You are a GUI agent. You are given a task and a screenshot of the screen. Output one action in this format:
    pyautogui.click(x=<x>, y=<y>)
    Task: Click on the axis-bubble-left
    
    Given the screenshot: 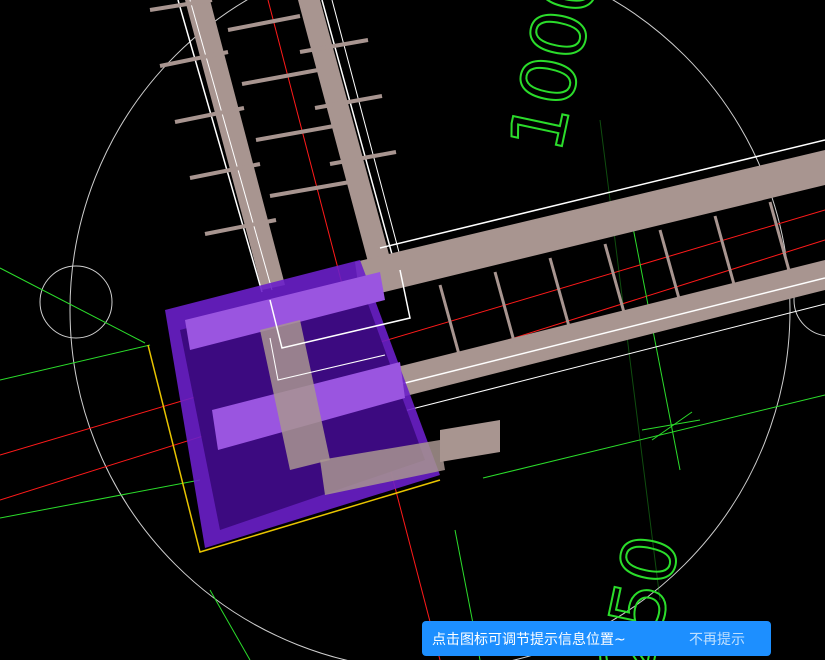 What is the action you would take?
    pyautogui.click(x=76, y=302)
    